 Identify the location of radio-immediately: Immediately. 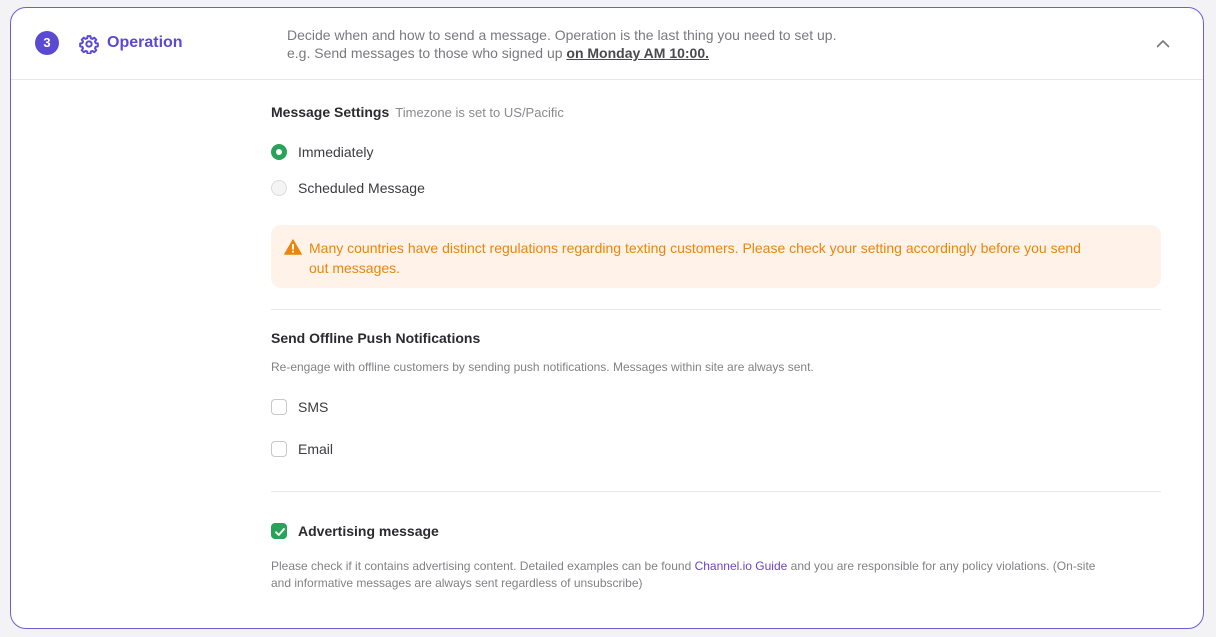
(322, 152).